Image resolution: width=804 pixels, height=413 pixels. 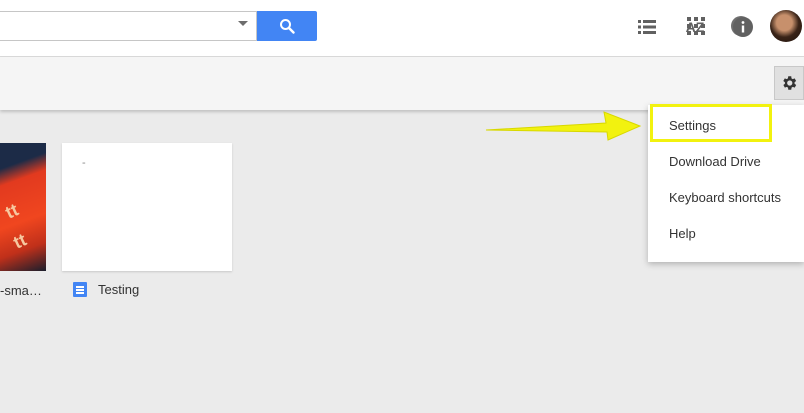 I want to click on search-input, so click(x=128, y=26).